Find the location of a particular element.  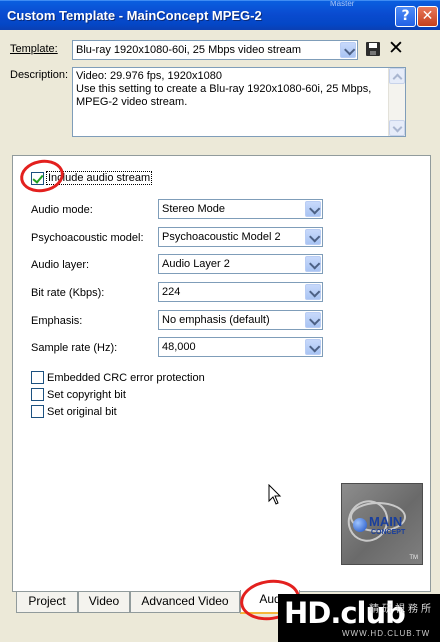

tab-advanced-video: Advanced Video is located at coordinates (185, 602).